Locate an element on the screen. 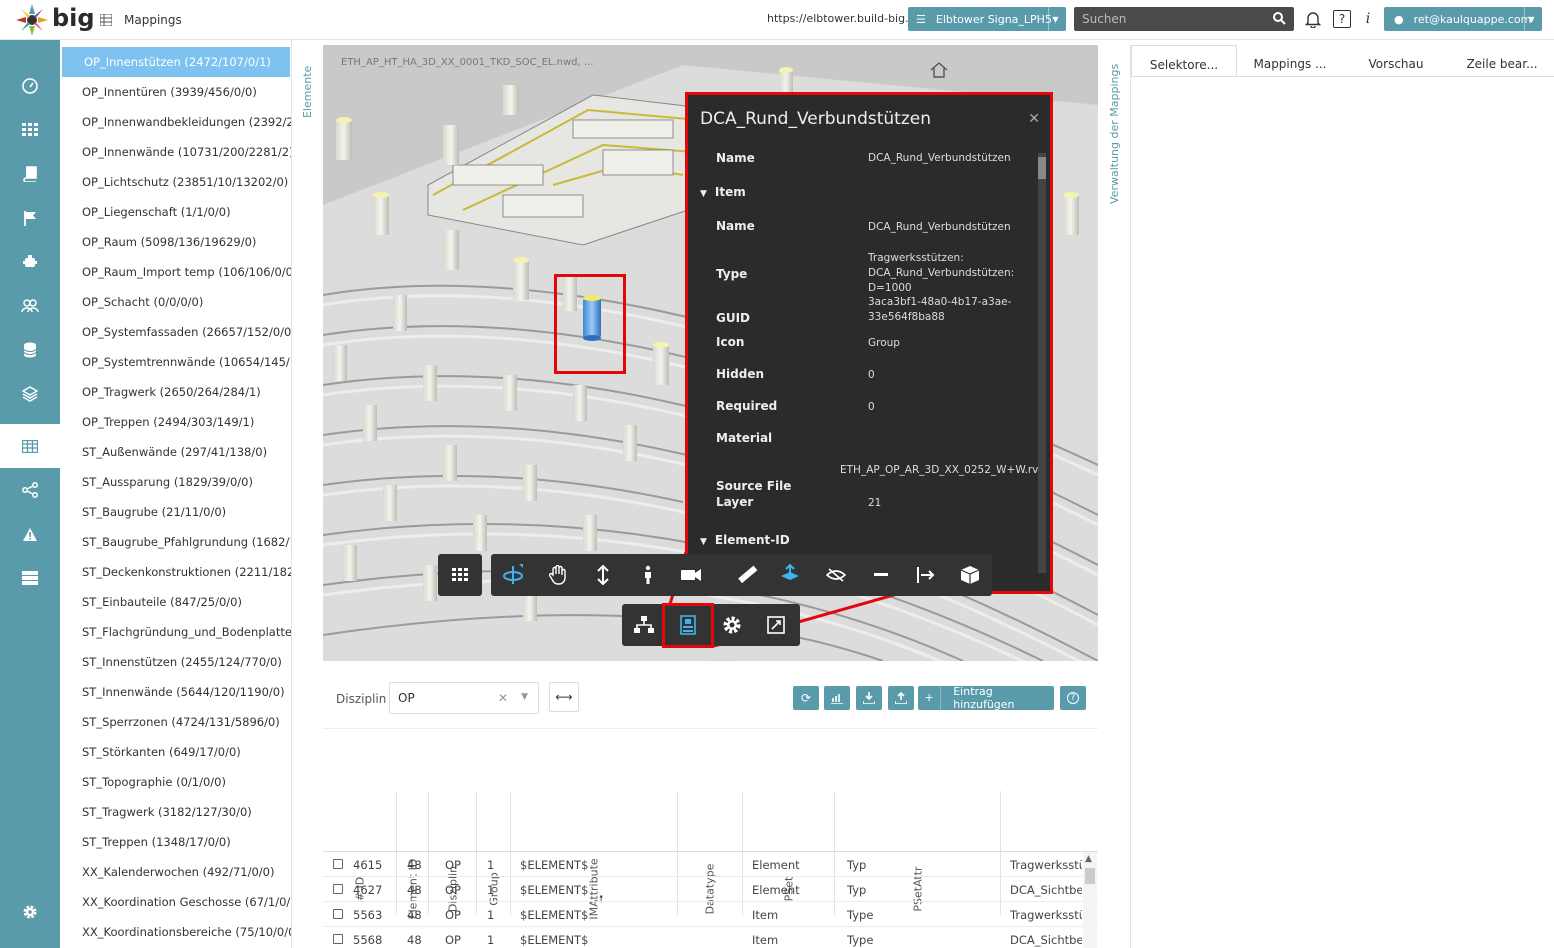  element-list-item: ST_Innenwände (5644/120/1190/0) is located at coordinates (175, 692).